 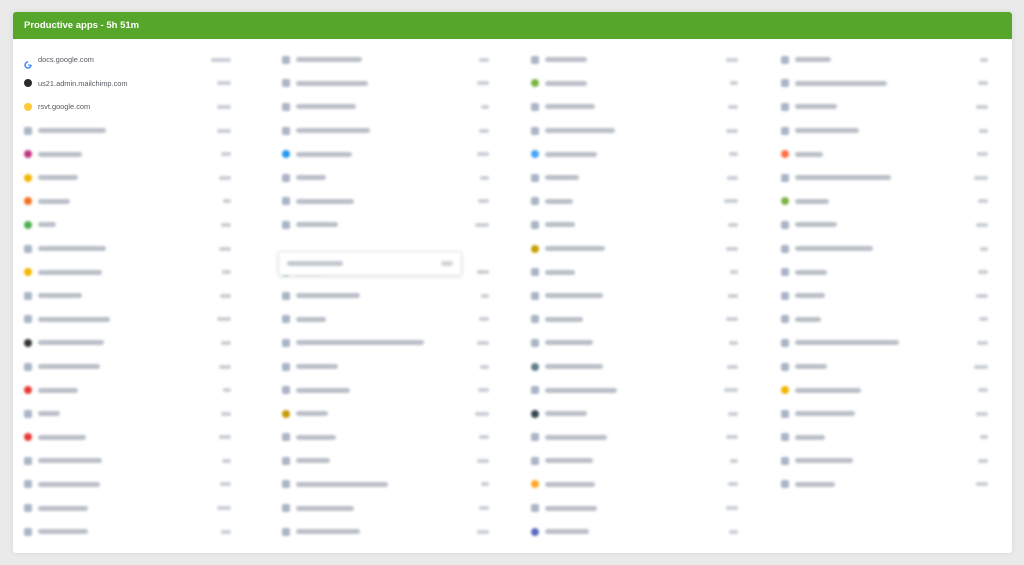 What do you see at coordinates (130, 84) in the screenshot?
I see `app-row-mailchimp: us21.admin.mailchimp.com` at bounding box center [130, 84].